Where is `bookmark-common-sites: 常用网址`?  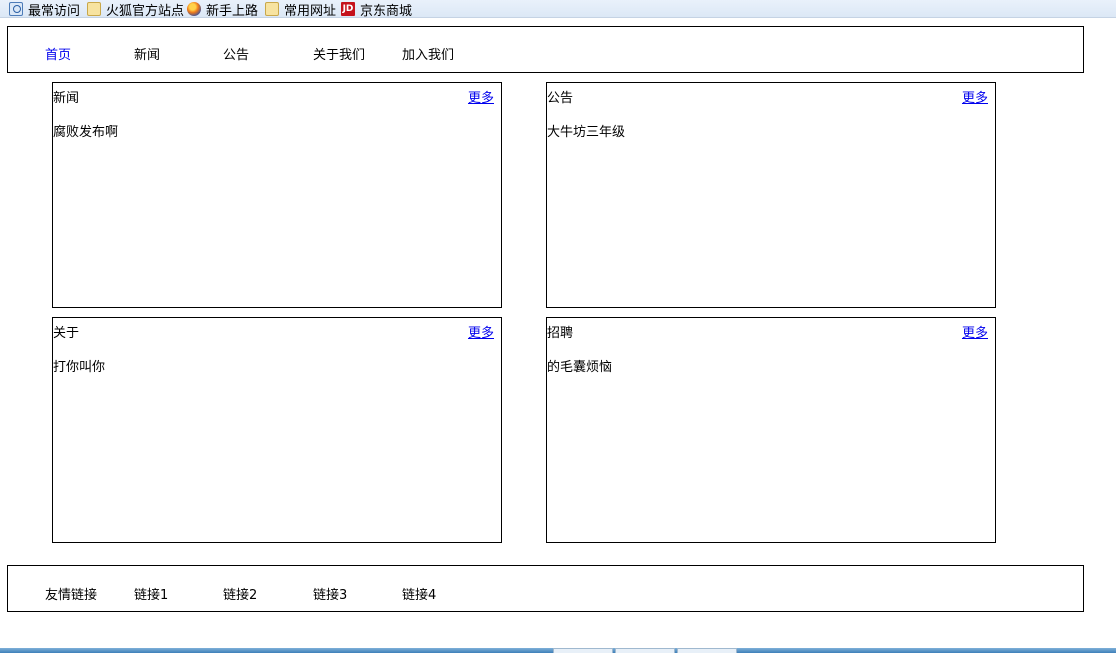
bookmark-common-sites: 常用网址 is located at coordinates (301, 9).